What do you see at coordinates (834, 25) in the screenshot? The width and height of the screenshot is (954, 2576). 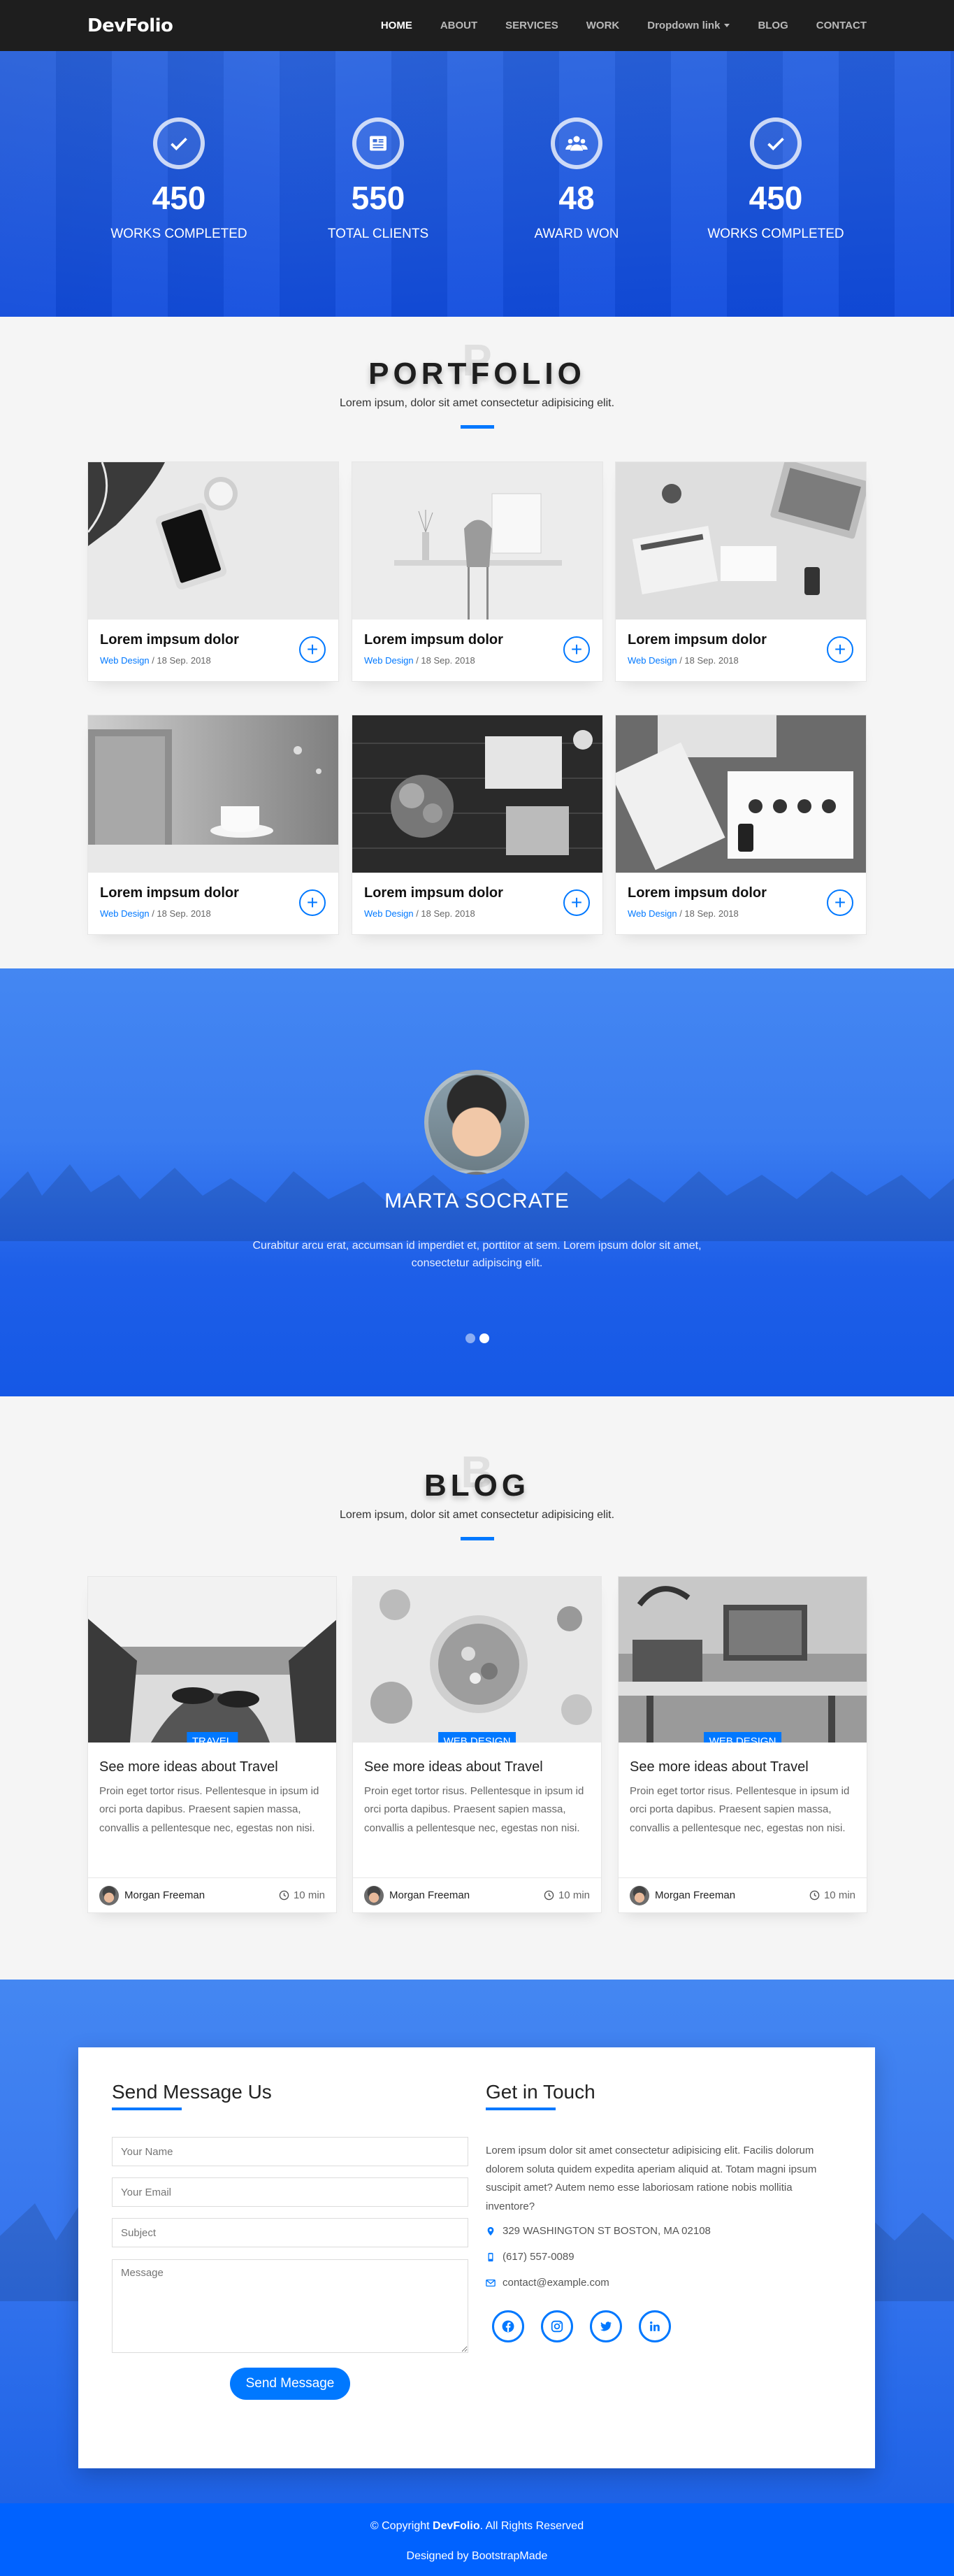 I see `nav-contact: CONTACT` at bounding box center [834, 25].